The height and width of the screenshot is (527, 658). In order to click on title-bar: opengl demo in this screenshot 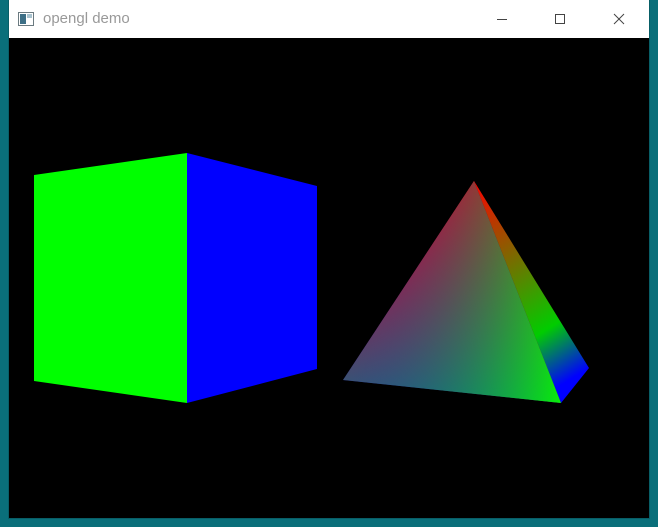, I will do `click(329, 19)`.